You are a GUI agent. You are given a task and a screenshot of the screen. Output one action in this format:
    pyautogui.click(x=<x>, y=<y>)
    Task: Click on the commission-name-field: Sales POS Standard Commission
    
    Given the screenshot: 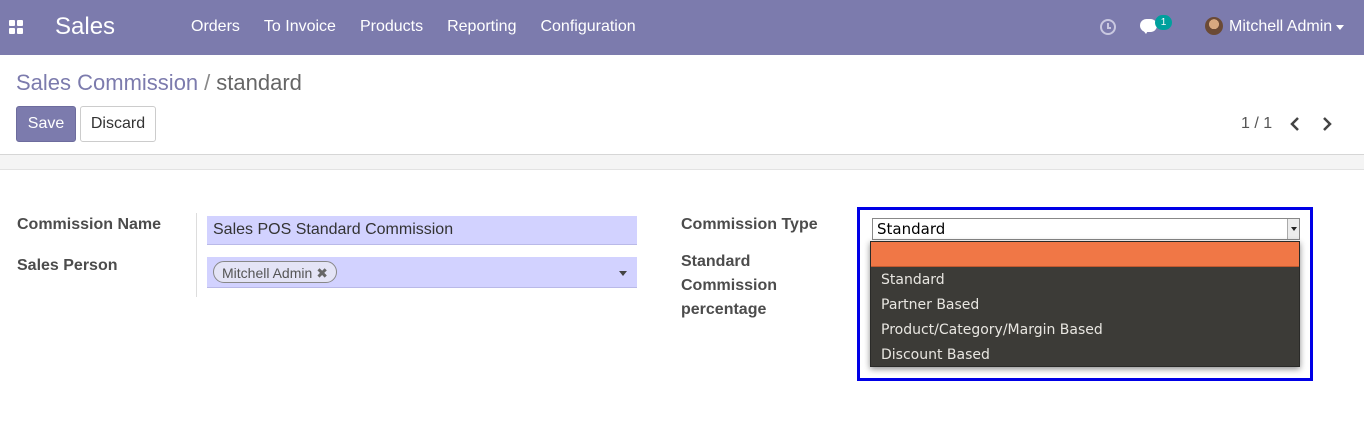 What is the action you would take?
    pyautogui.click(x=422, y=230)
    